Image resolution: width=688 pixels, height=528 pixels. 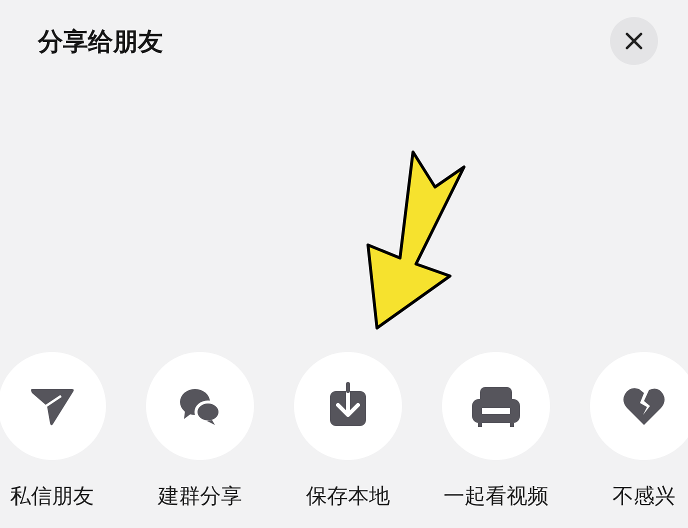 I want to click on action-label: 私信朋友, so click(x=52, y=496).